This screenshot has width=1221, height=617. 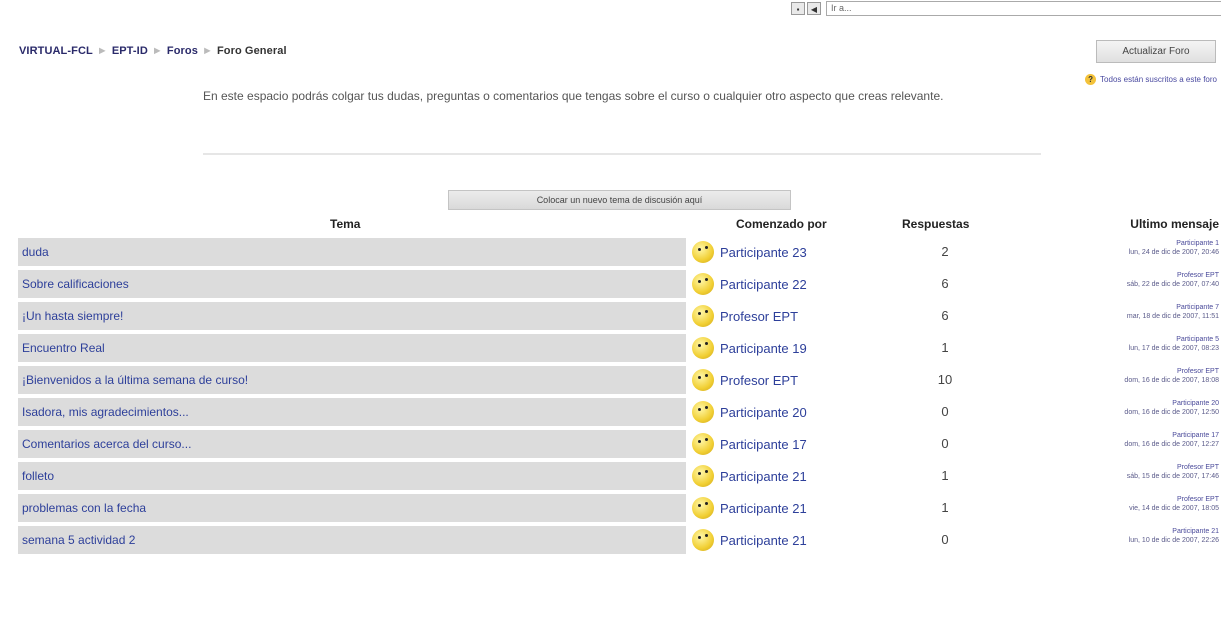 I want to click on topic-link: semana 5 actividad 2, so click(x=352, y=540).